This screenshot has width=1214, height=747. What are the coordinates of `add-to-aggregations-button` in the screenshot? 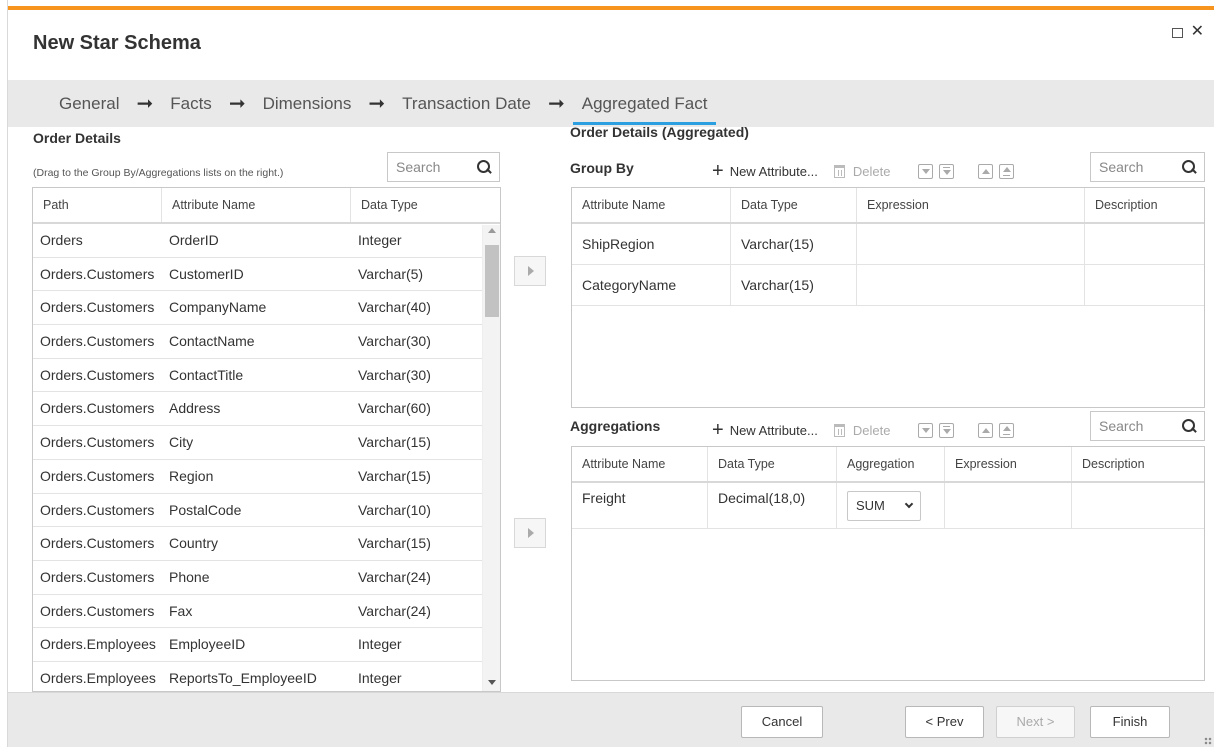 It's located at (530, 533).